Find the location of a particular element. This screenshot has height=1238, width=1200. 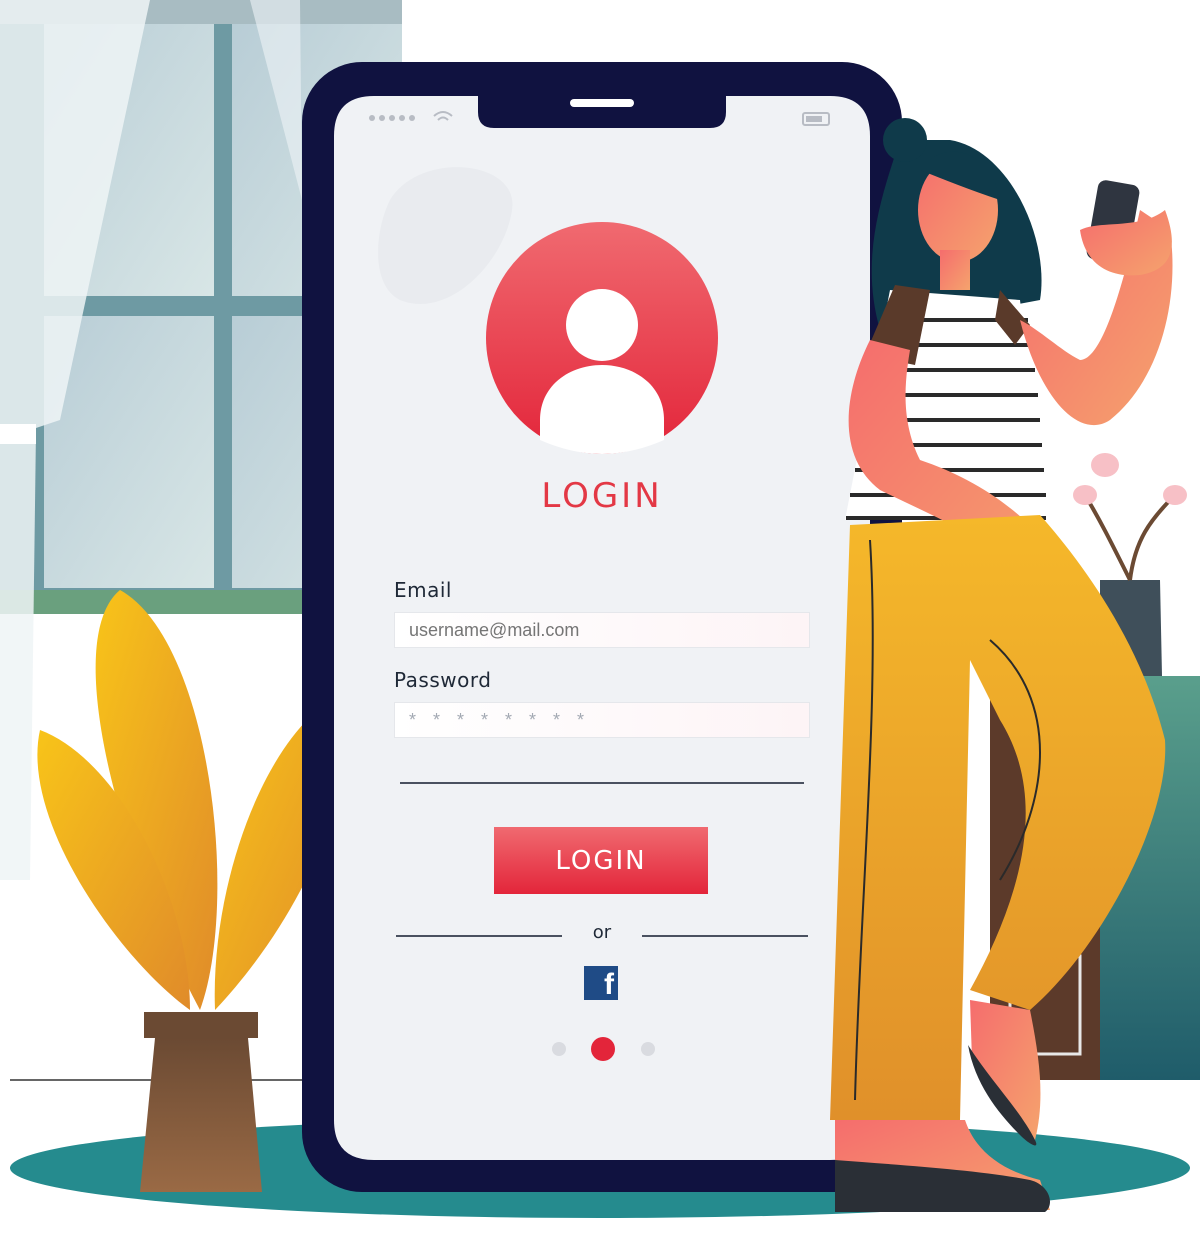

password-field: * * * * * * * * is located at coordinates (602, 720).